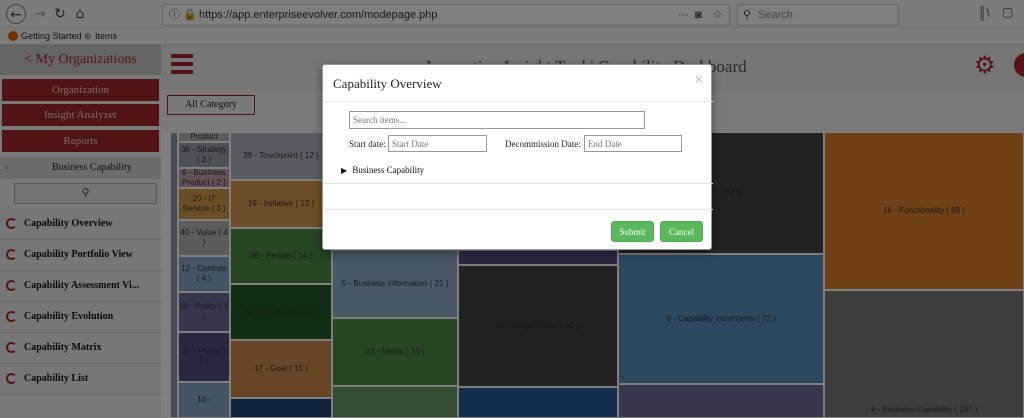  I want to click on end-date-input, so click(633, 143).